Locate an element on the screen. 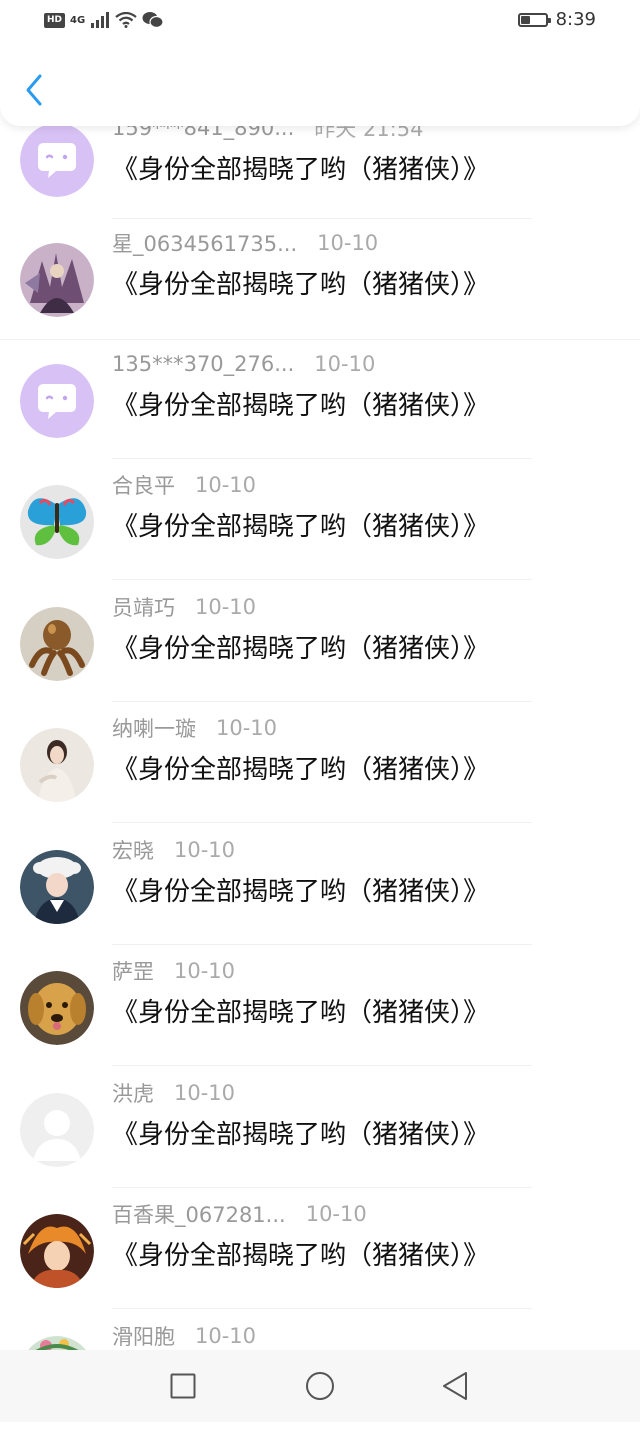  top-bar is located at coordinates (320, 85).